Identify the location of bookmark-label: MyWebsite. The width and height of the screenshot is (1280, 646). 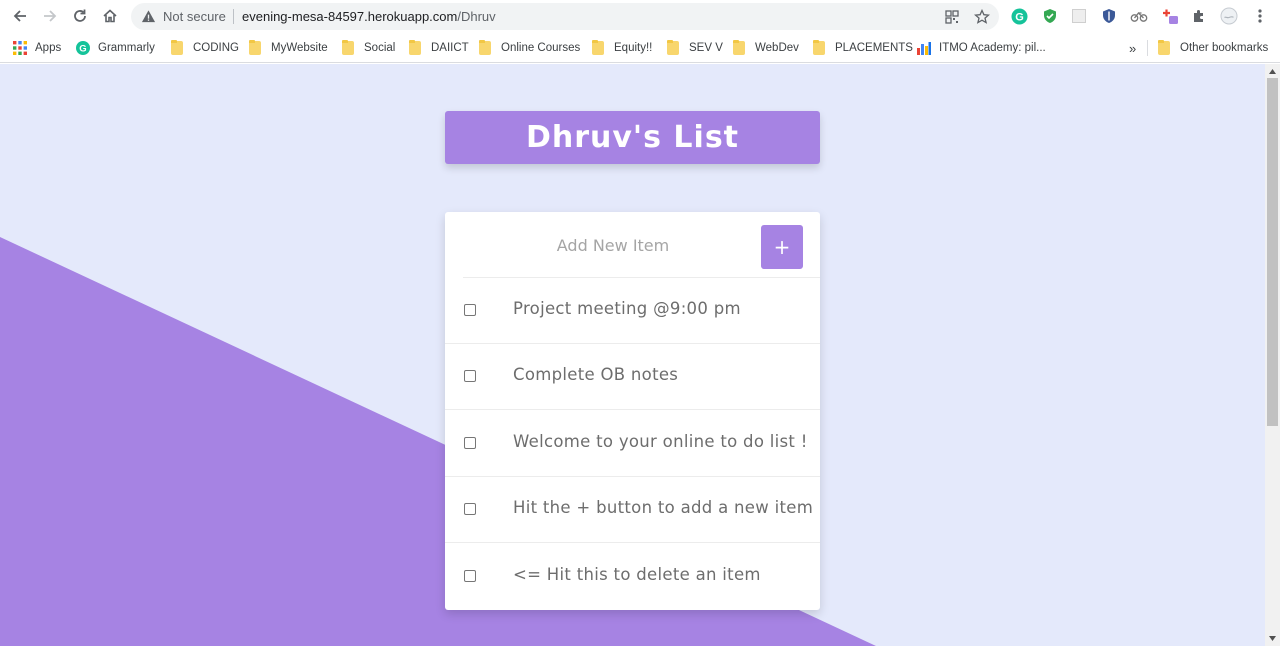
(299, 48).